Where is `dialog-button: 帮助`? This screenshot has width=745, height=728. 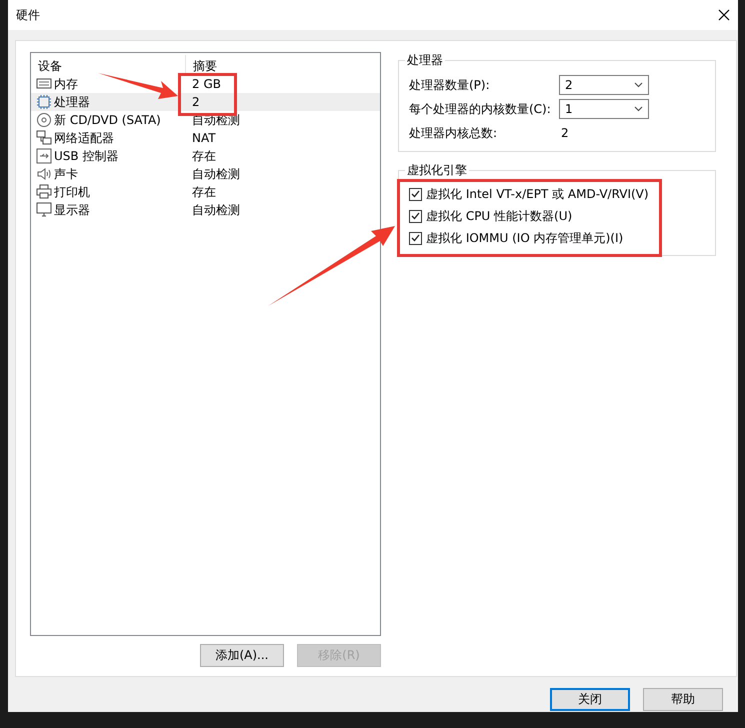
dialog-button: 帮助 is located at coordinates (683, 699).